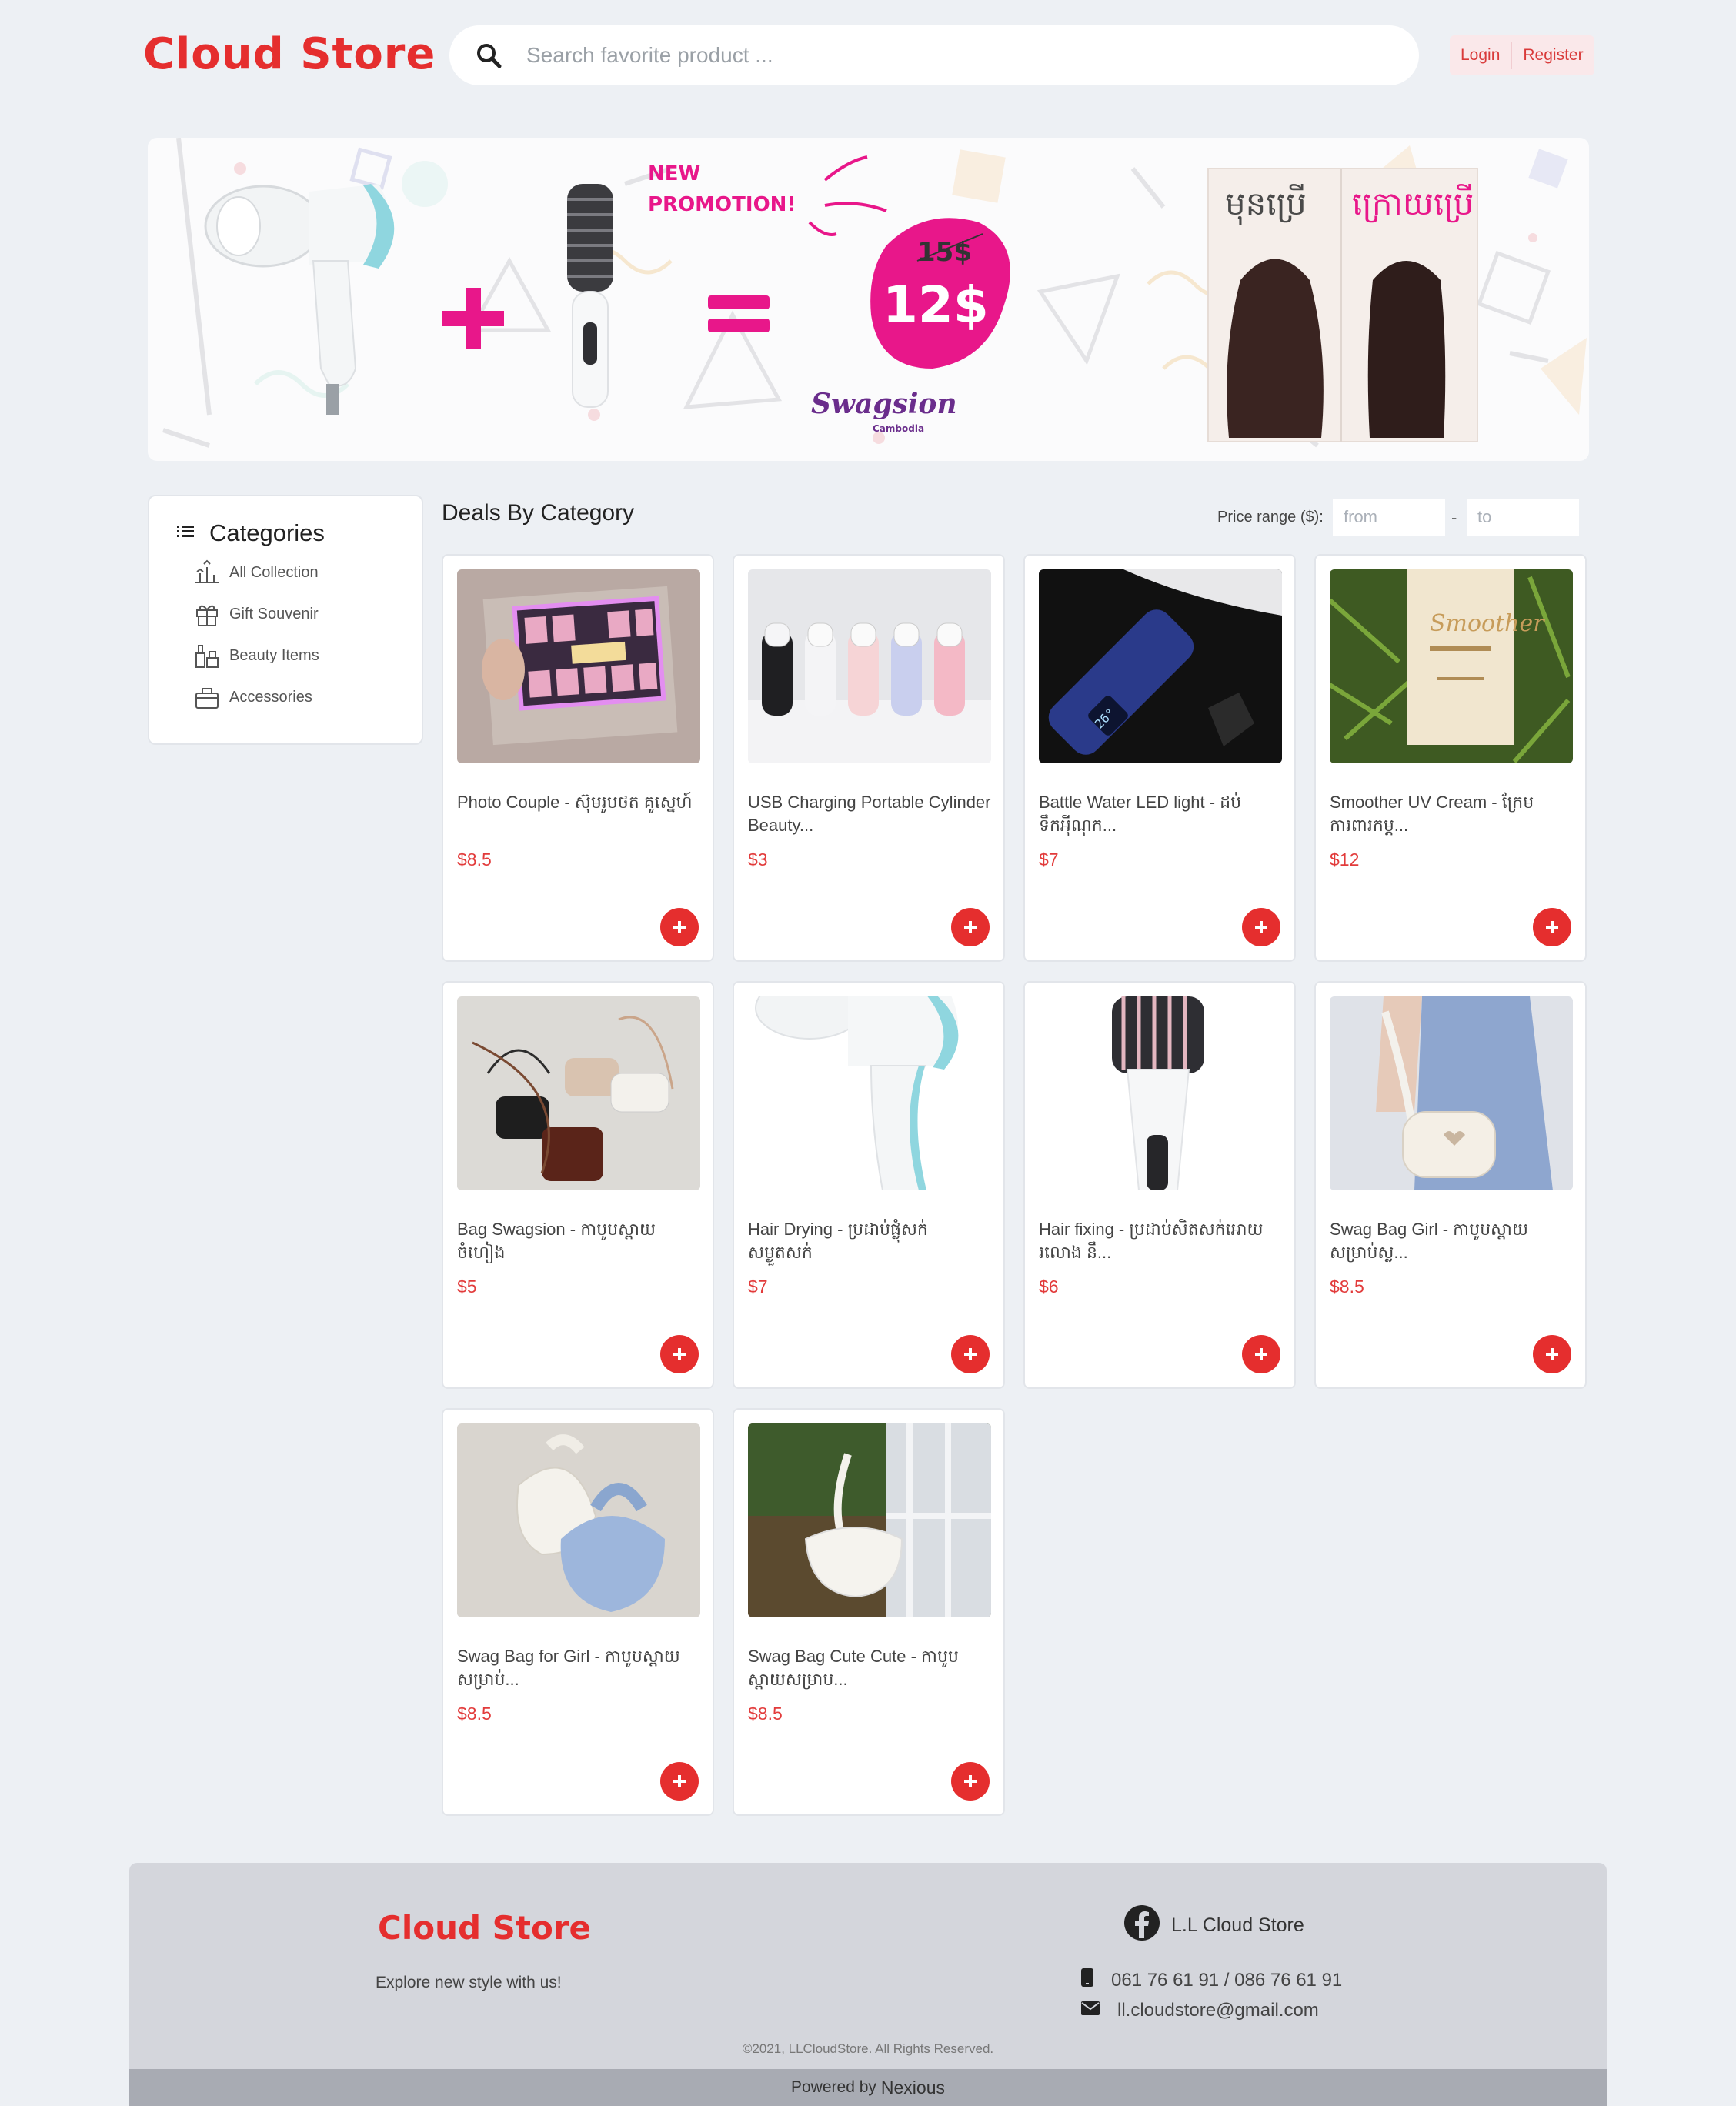  Describe the element at coordinates (207, 614) in the screenshot. I see `gift-icon` at that location.